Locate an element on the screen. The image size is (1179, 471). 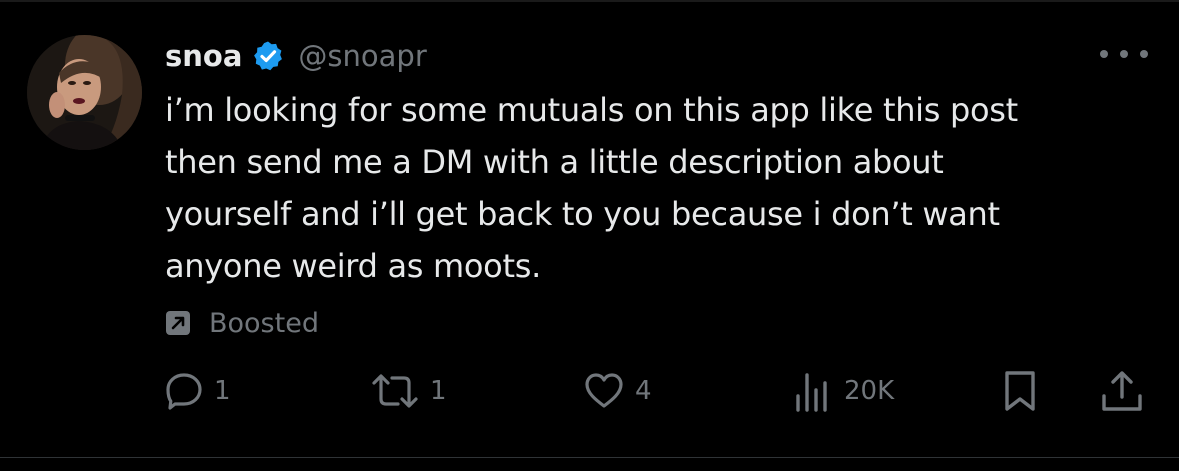
bottom-divider is located at coordinates (589, 457).